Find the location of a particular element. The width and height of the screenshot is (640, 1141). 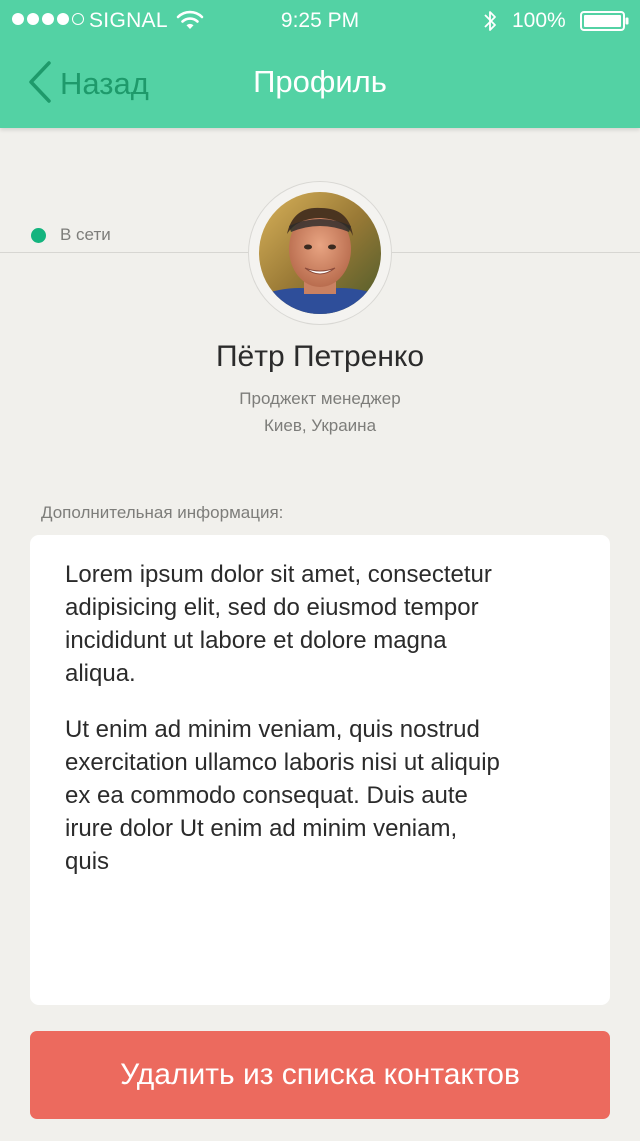

additional-info-label: Дополнительная информация: is located at coordinates (162, 512).